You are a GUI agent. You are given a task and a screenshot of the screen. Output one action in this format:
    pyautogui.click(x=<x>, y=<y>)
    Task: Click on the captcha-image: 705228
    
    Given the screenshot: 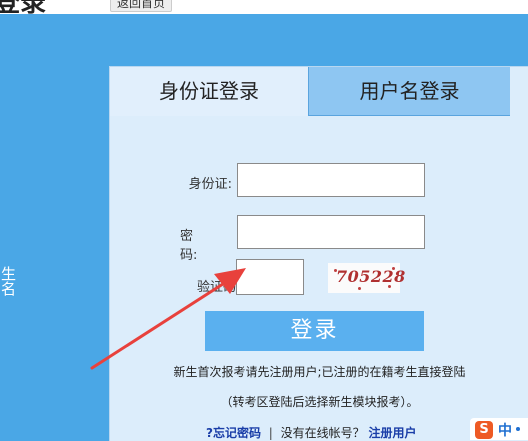 What is the action you would take?
    pyautogui.click(x=366, y=278)
    